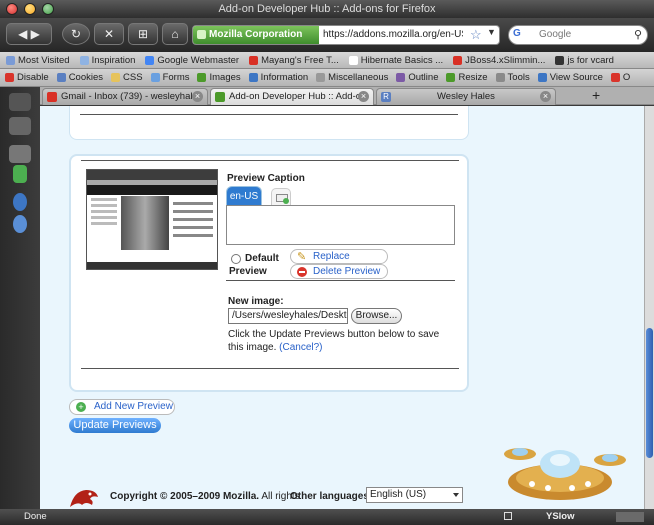  What do you see at coordinates (20, 102) in the screenshot?
I see `star-tool-icon` at bounding box center [20, 102].